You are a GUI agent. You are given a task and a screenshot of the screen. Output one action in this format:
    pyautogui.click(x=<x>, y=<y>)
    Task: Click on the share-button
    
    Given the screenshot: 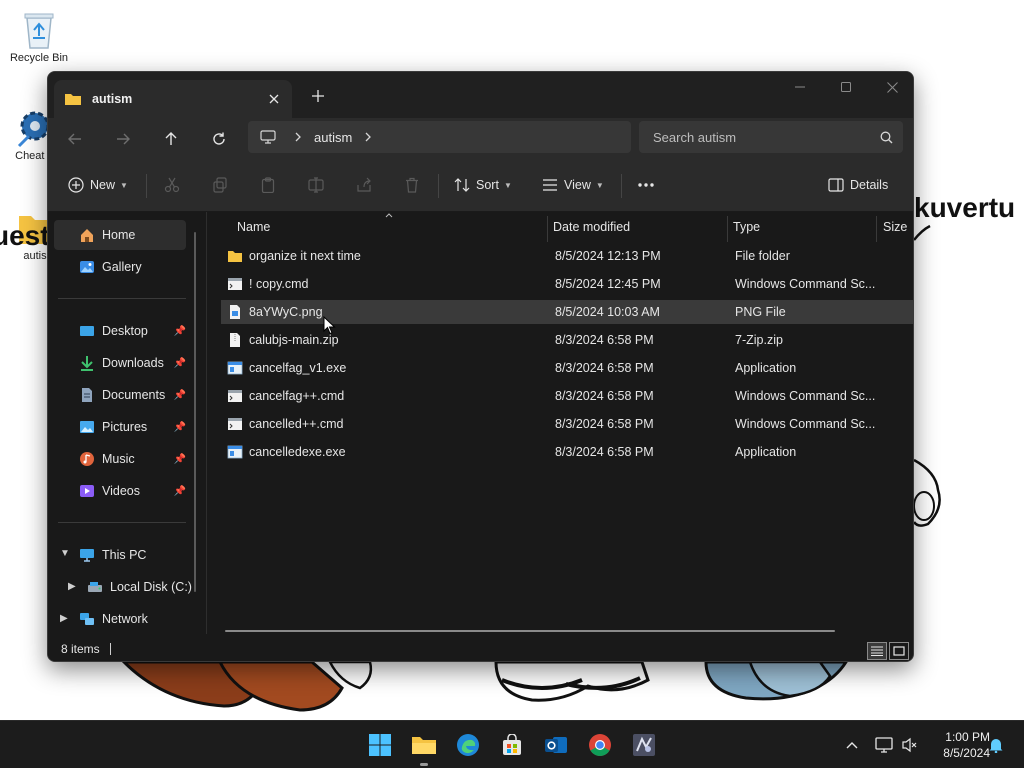 What is the action you would take?
    pyautogui.click(x=364, y=185)
    